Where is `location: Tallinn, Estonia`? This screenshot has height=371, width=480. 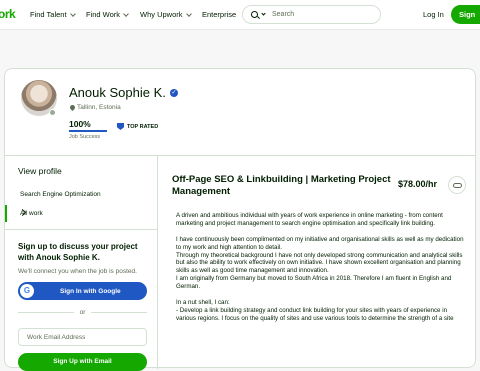 location: Tallinn, Estonia is located at coordinates (94, 107).